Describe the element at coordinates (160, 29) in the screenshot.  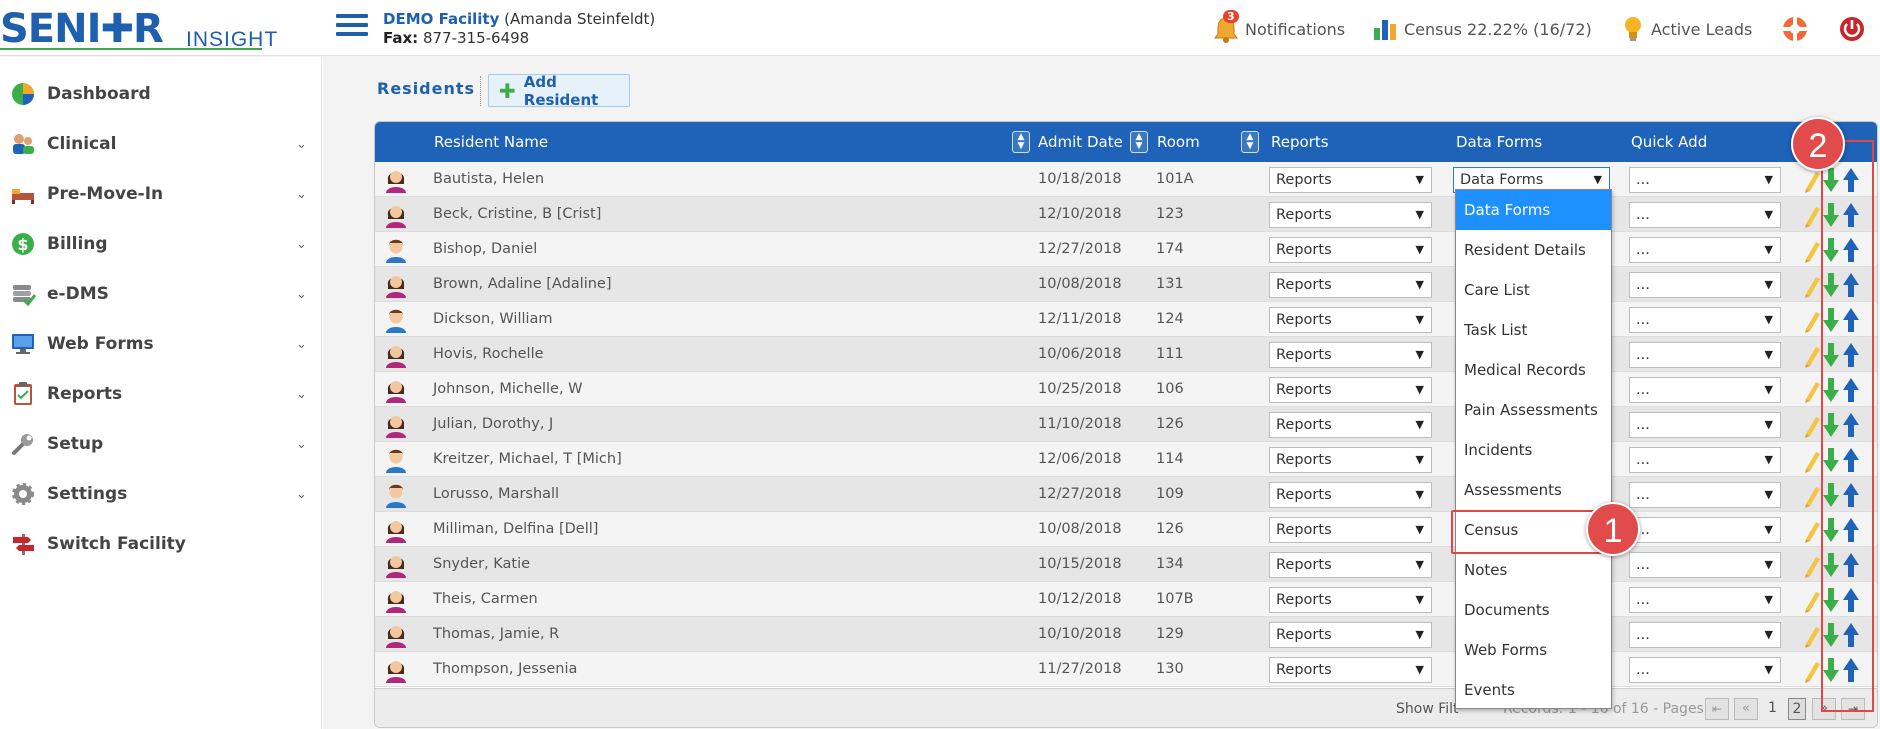
I see `senior-insight-logo: SENI✚R INSIGHT` at that location.